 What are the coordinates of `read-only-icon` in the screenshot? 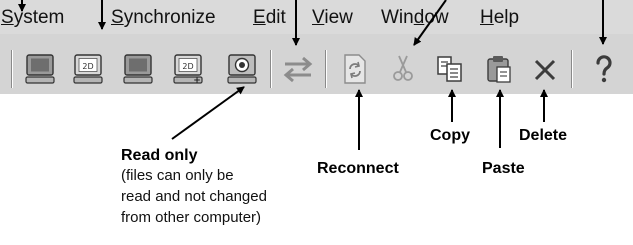 It's located at (242, 69).